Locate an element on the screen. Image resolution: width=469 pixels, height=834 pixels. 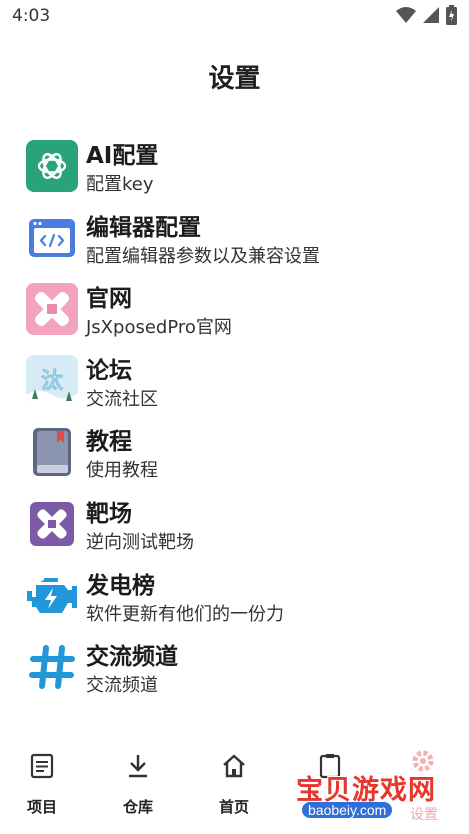
menu-item-subtitle: 逆向测试靶场 is located at coordinates (140, 542).